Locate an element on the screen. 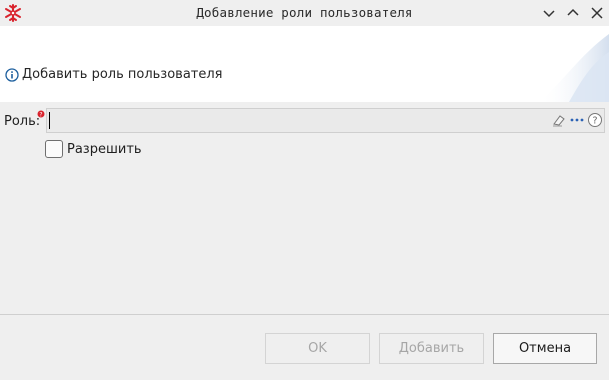 This screenshot has height=380, width=609. add-button: Добавить is located at coordinates (431, 348).